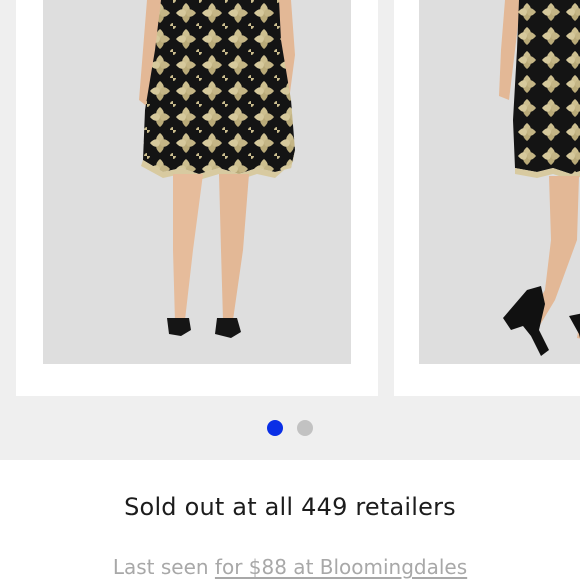  Describe the element at coordinates (160, 567) in the screenshot. I see `last-seen-prefix: Last seen` at that location.